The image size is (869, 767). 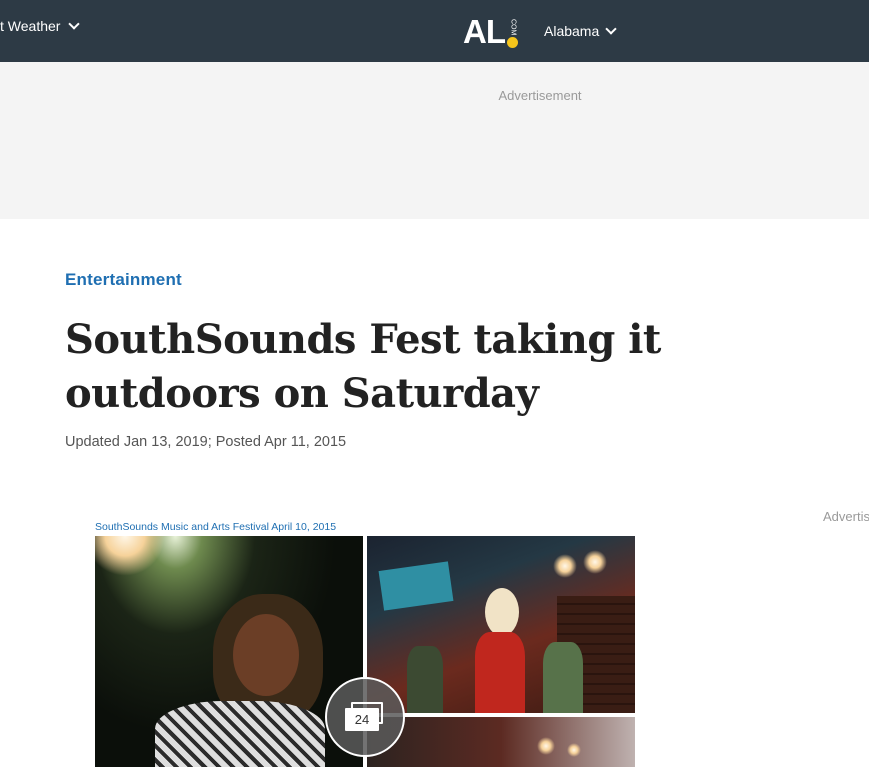 What do you see at coordinates (502, 612) in the screenshot?
I see `singer-hair` at bounding box center [502, 612].